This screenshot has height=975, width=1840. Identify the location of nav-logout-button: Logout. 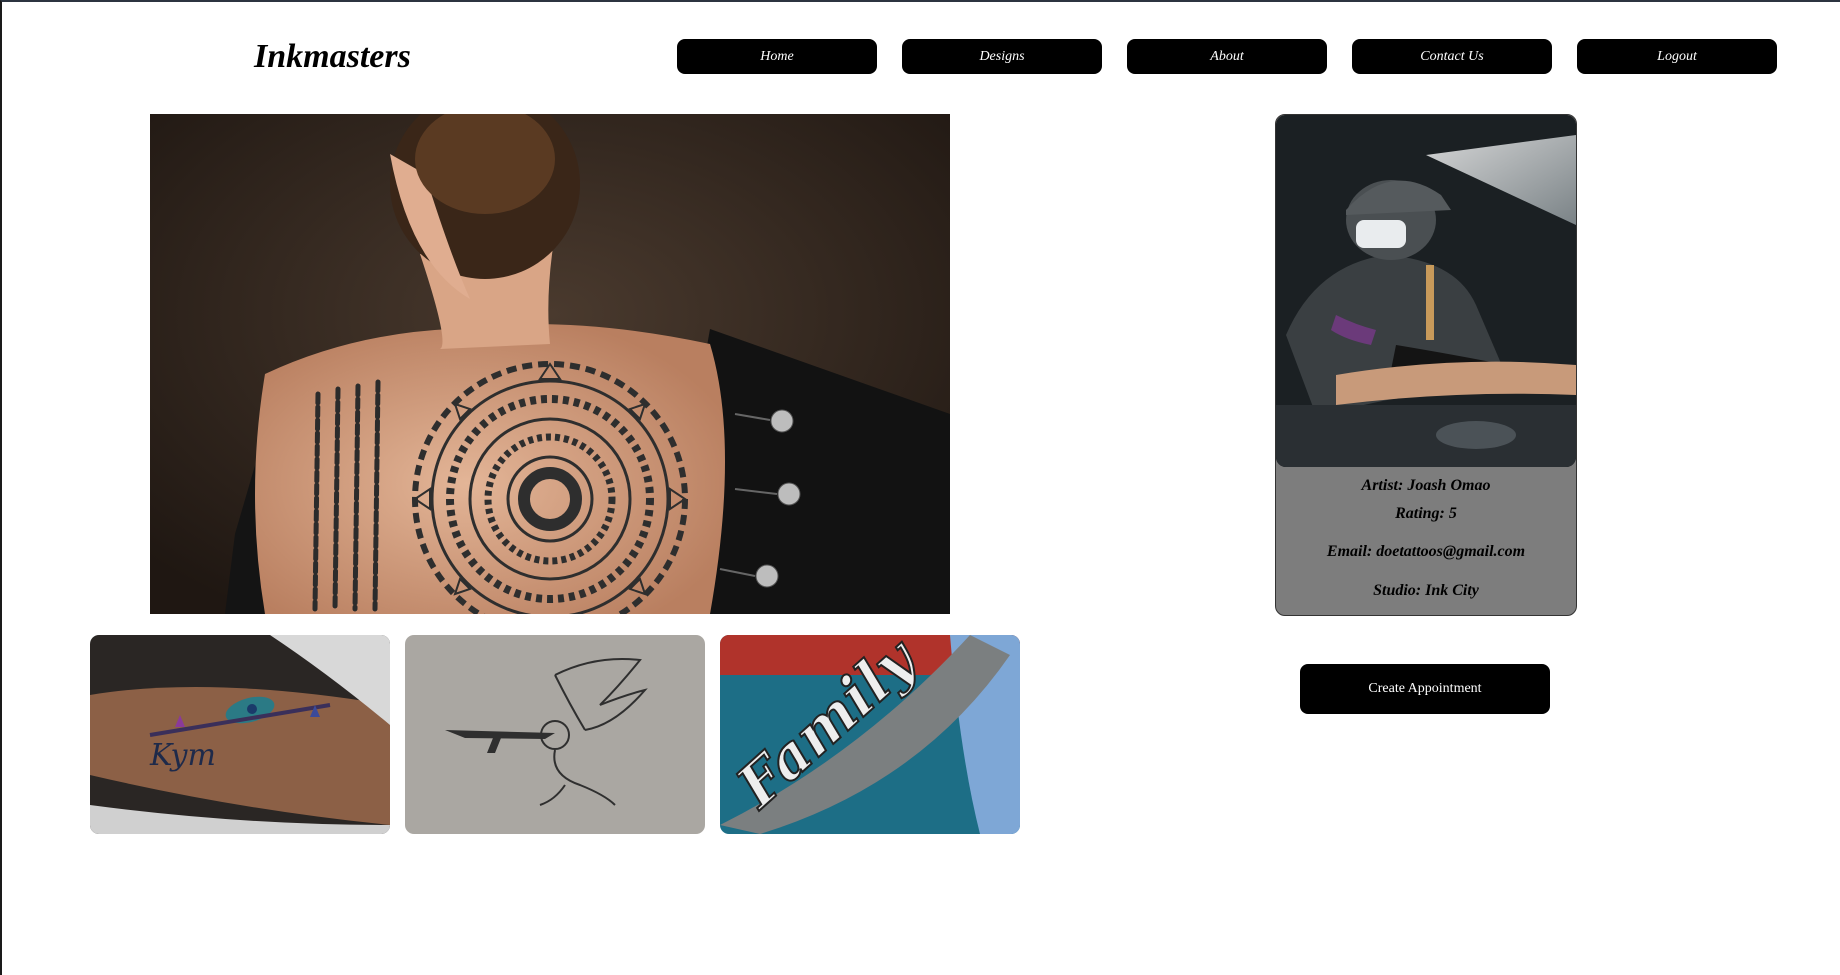
(1677, 56).